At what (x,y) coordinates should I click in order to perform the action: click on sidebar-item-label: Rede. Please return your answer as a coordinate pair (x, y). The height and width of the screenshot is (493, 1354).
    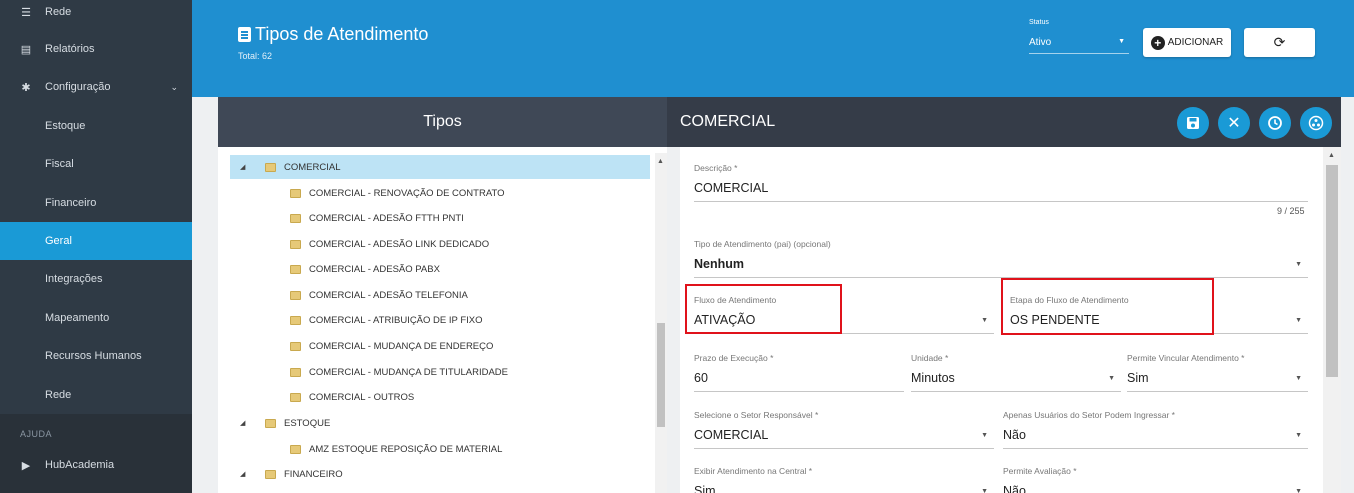
    Looking at the image, I should click on (58, 395).